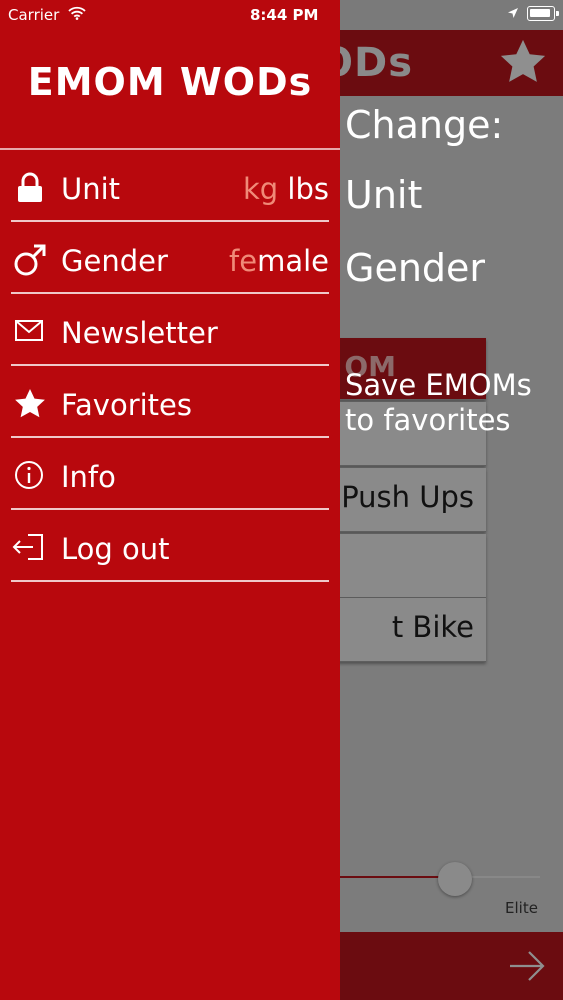  I want to click on tutorial-unit-text: Unit, so click(384, 195).